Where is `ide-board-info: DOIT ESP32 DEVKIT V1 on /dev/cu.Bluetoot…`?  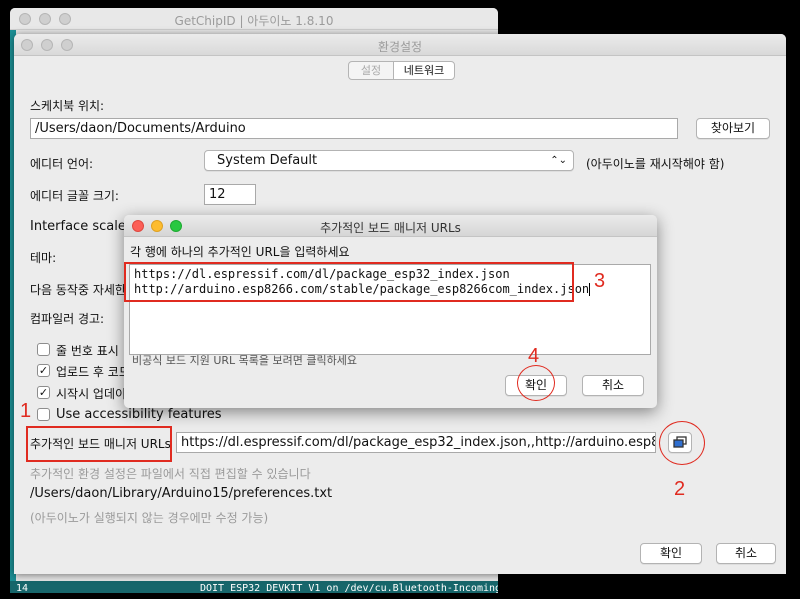
ide-board-info: DOIT ESP32 DEVKIT V1 on /dev/cu.Bluetoot… is located at coordinates (349, 588).